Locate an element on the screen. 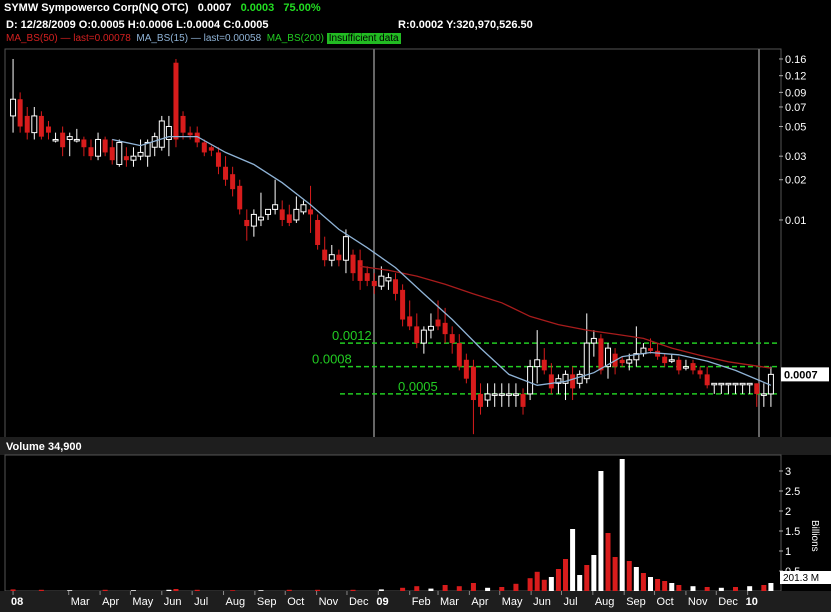 Image resolution: width=831 pixels, height=612 pixels. time-tick-label: Sep is located at coordinates (267, 602).